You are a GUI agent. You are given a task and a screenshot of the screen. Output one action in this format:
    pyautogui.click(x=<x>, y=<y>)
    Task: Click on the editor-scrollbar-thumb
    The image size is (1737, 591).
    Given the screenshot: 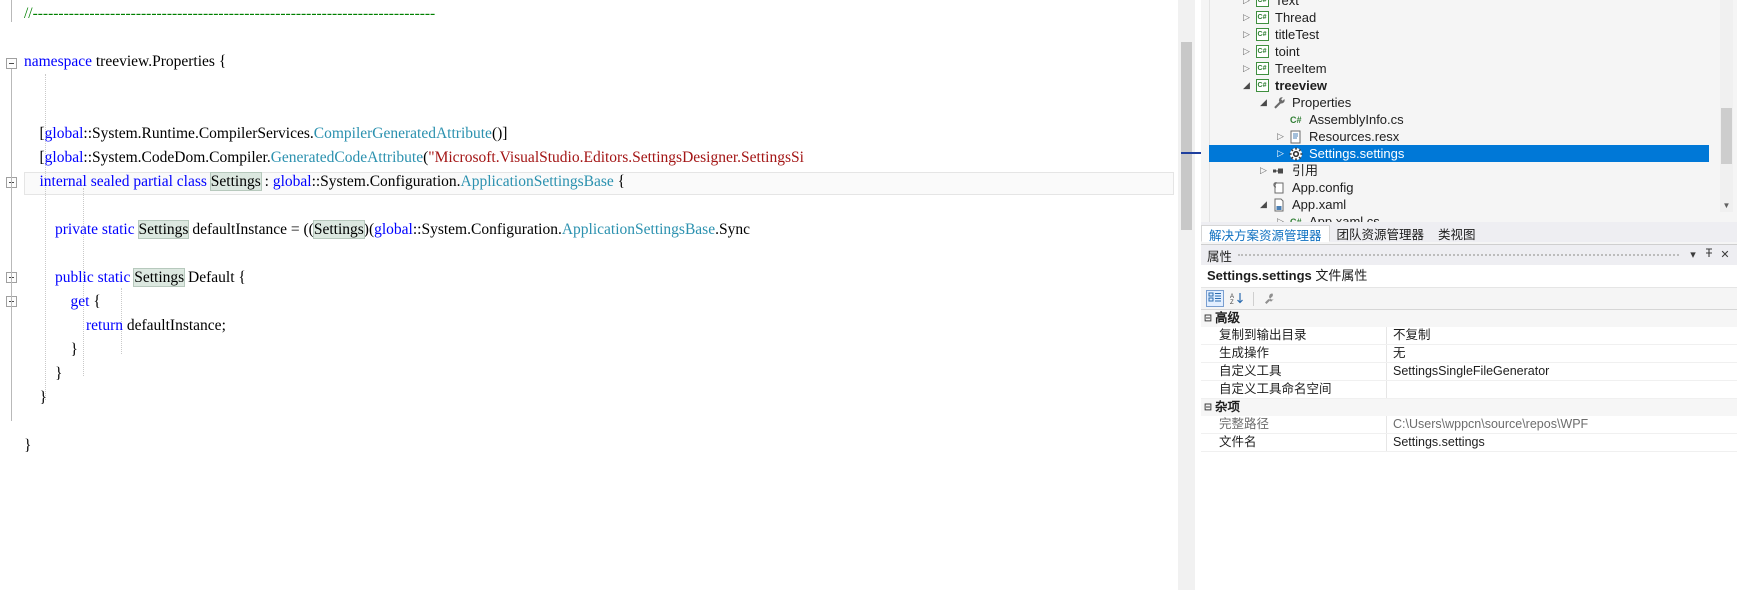 What is the action you would take?
    pyautogui.click(x=1186, y=136)
    